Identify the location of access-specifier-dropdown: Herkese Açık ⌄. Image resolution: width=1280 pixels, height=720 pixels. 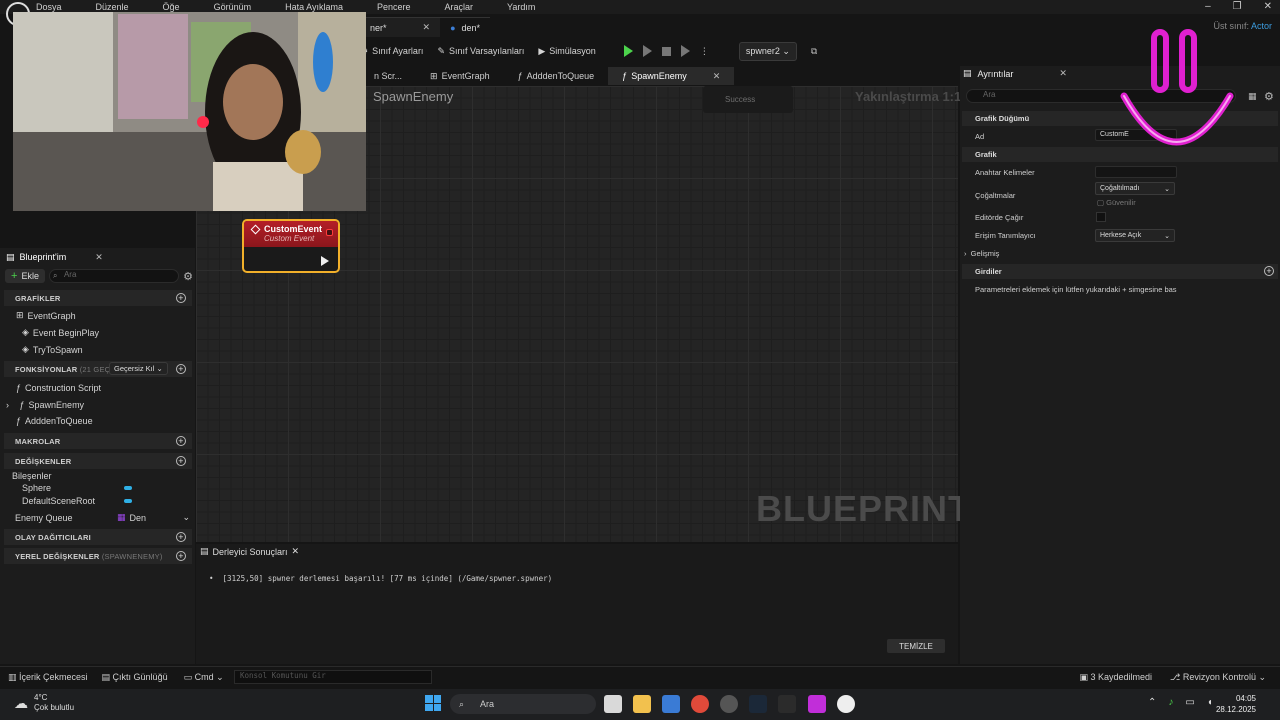
(1135, 235).